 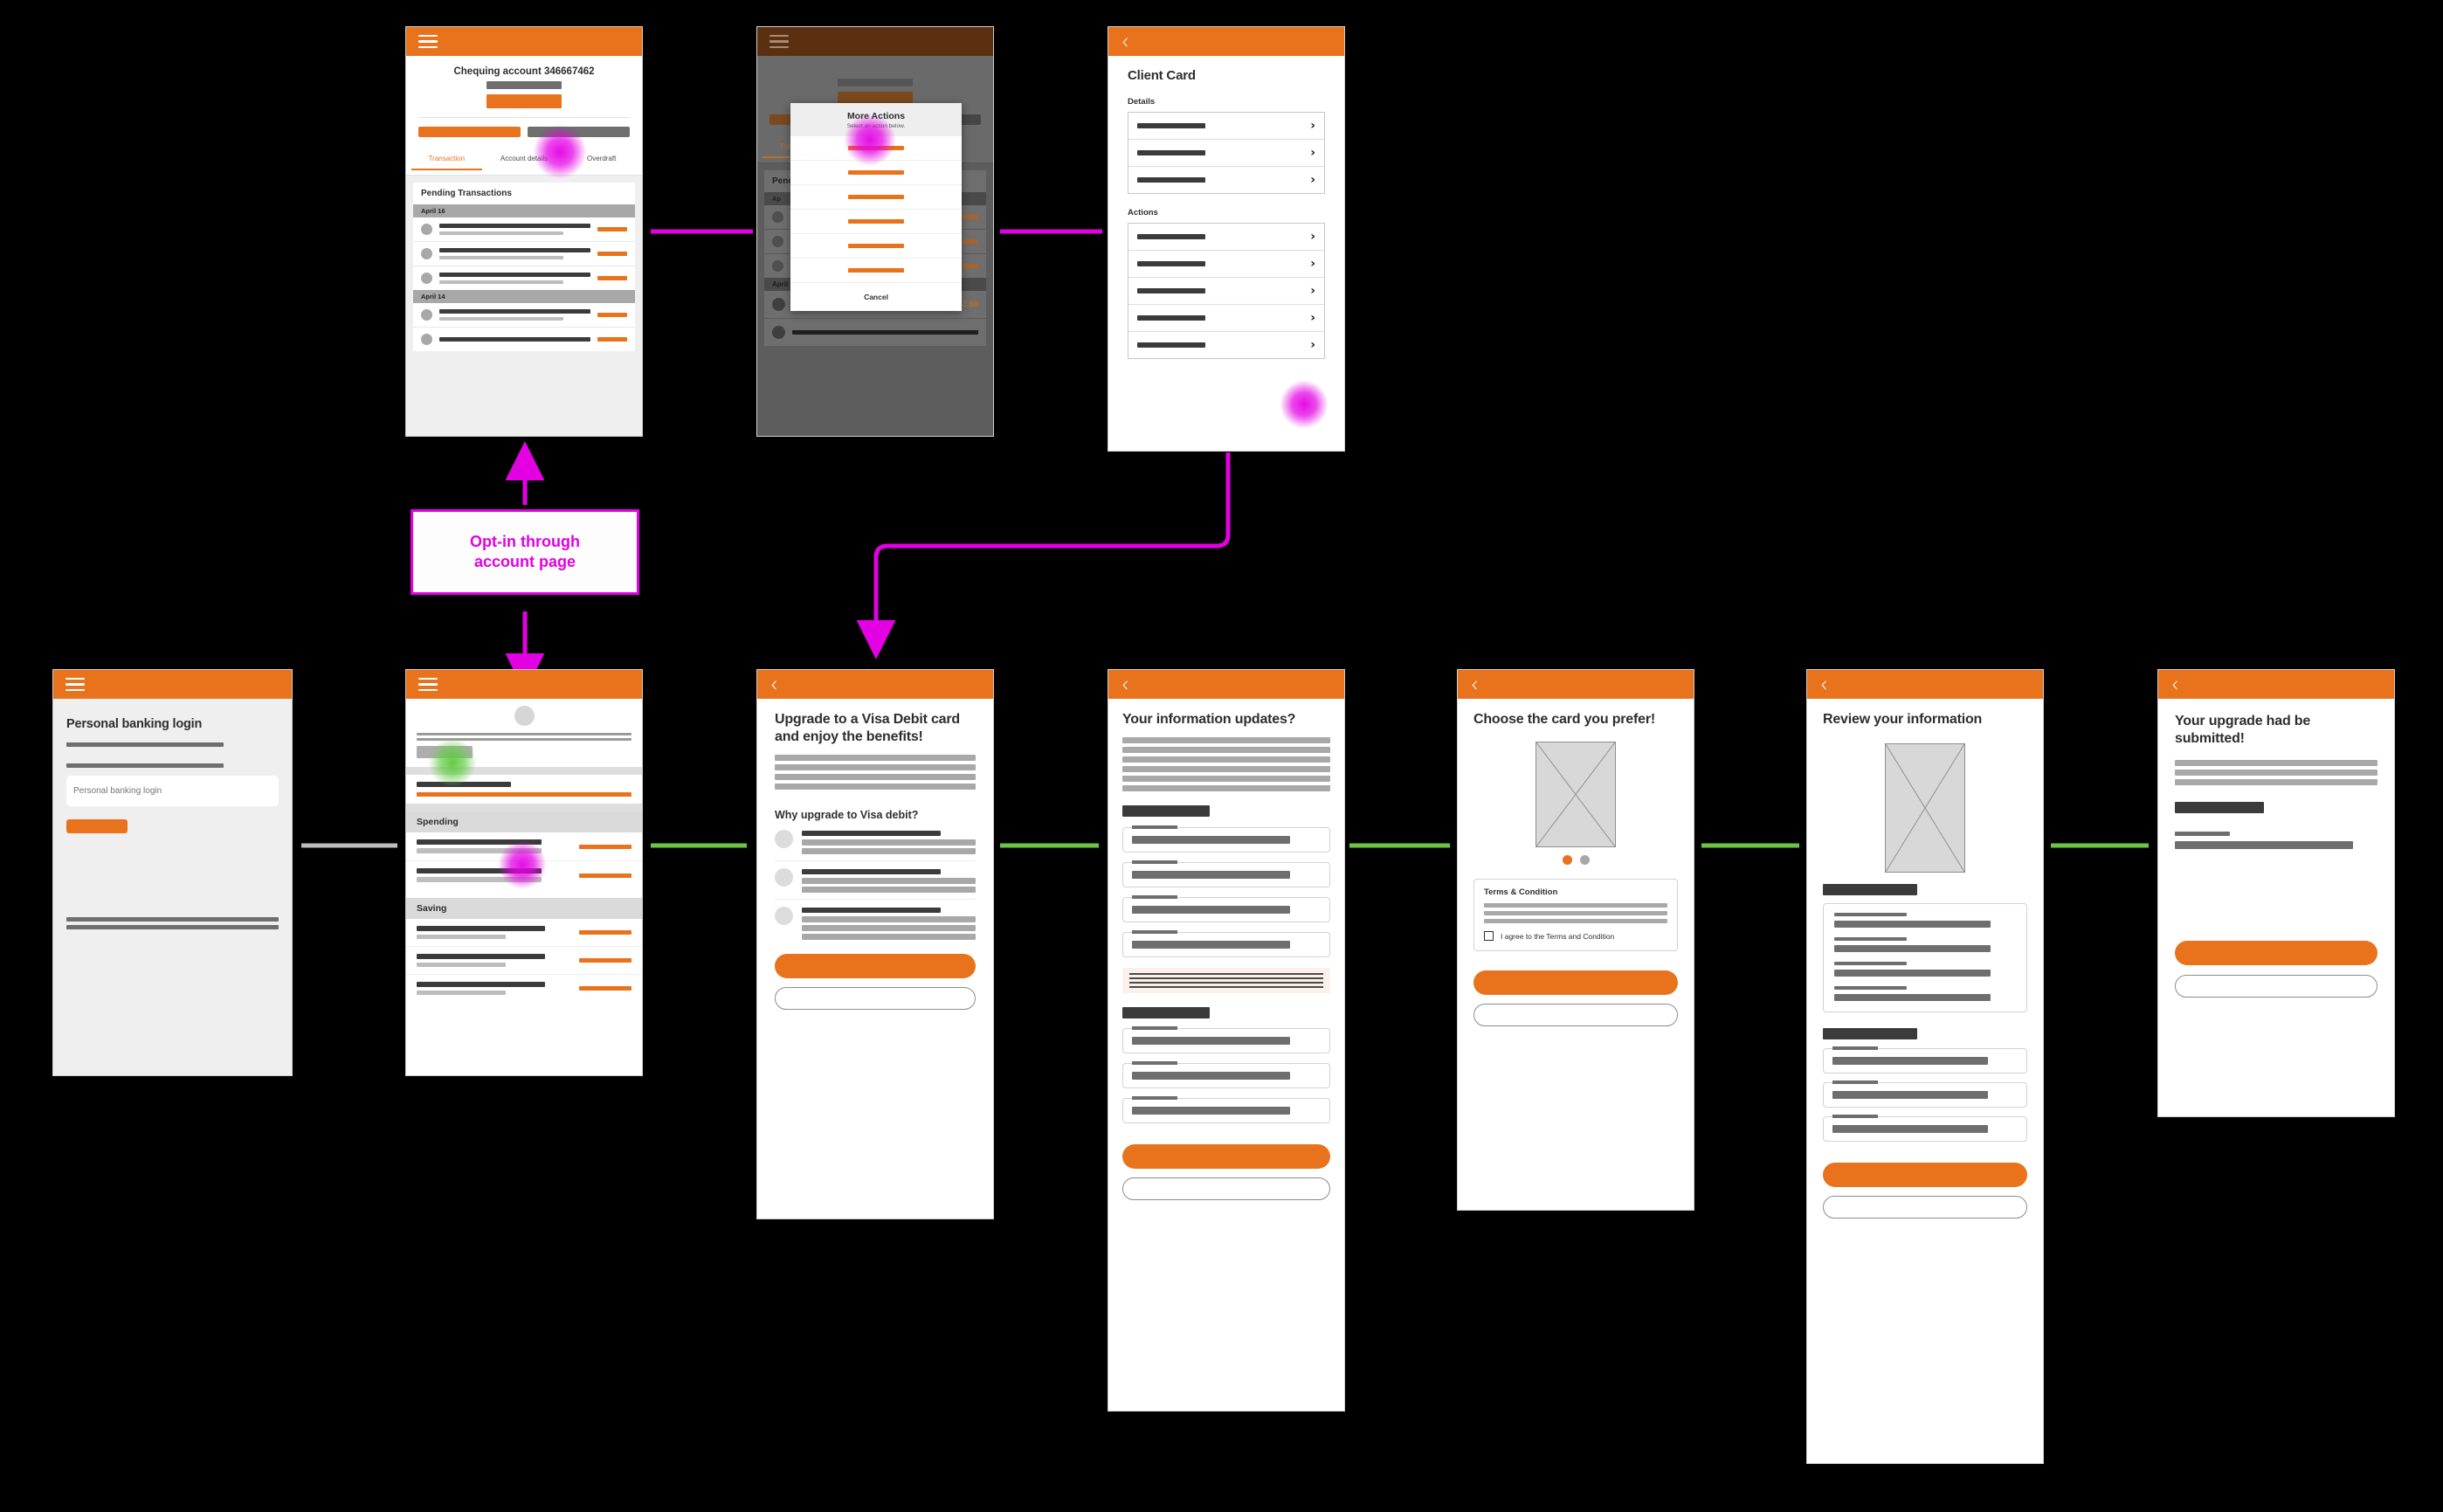 I want to click on benefit-item, so click(x=875, y=884).